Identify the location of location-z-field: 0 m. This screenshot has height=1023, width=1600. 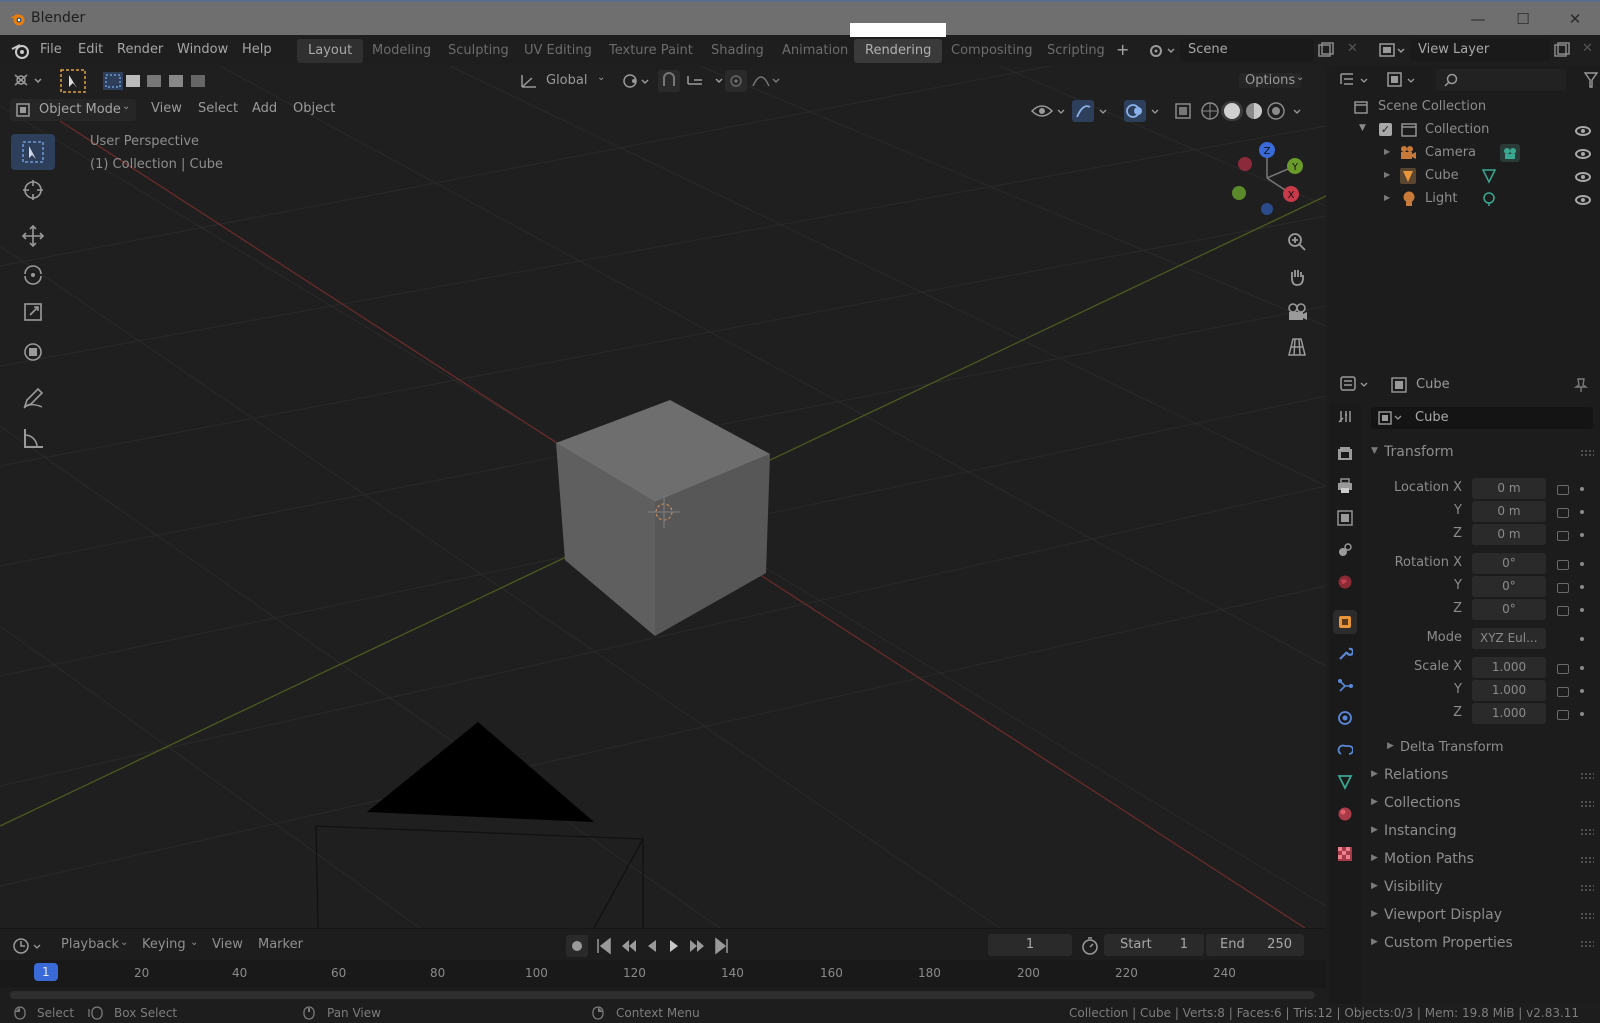
(1509, 534).